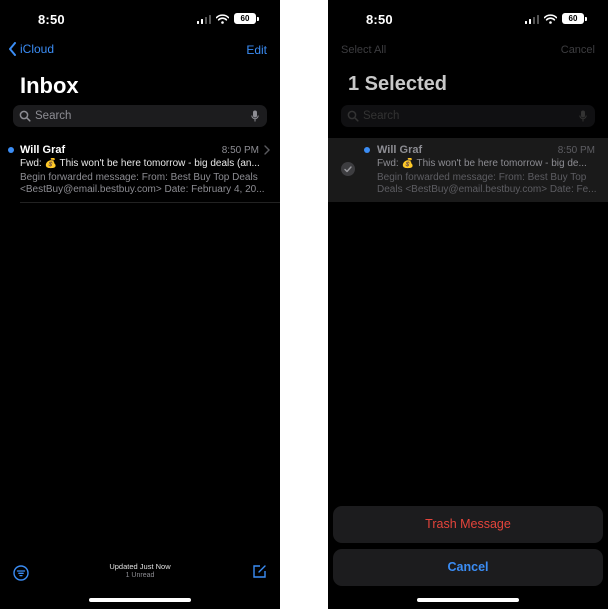 The width and height of the screenshot is (608, 609). I want to click on back-label: iCloud, so click(37, 49).